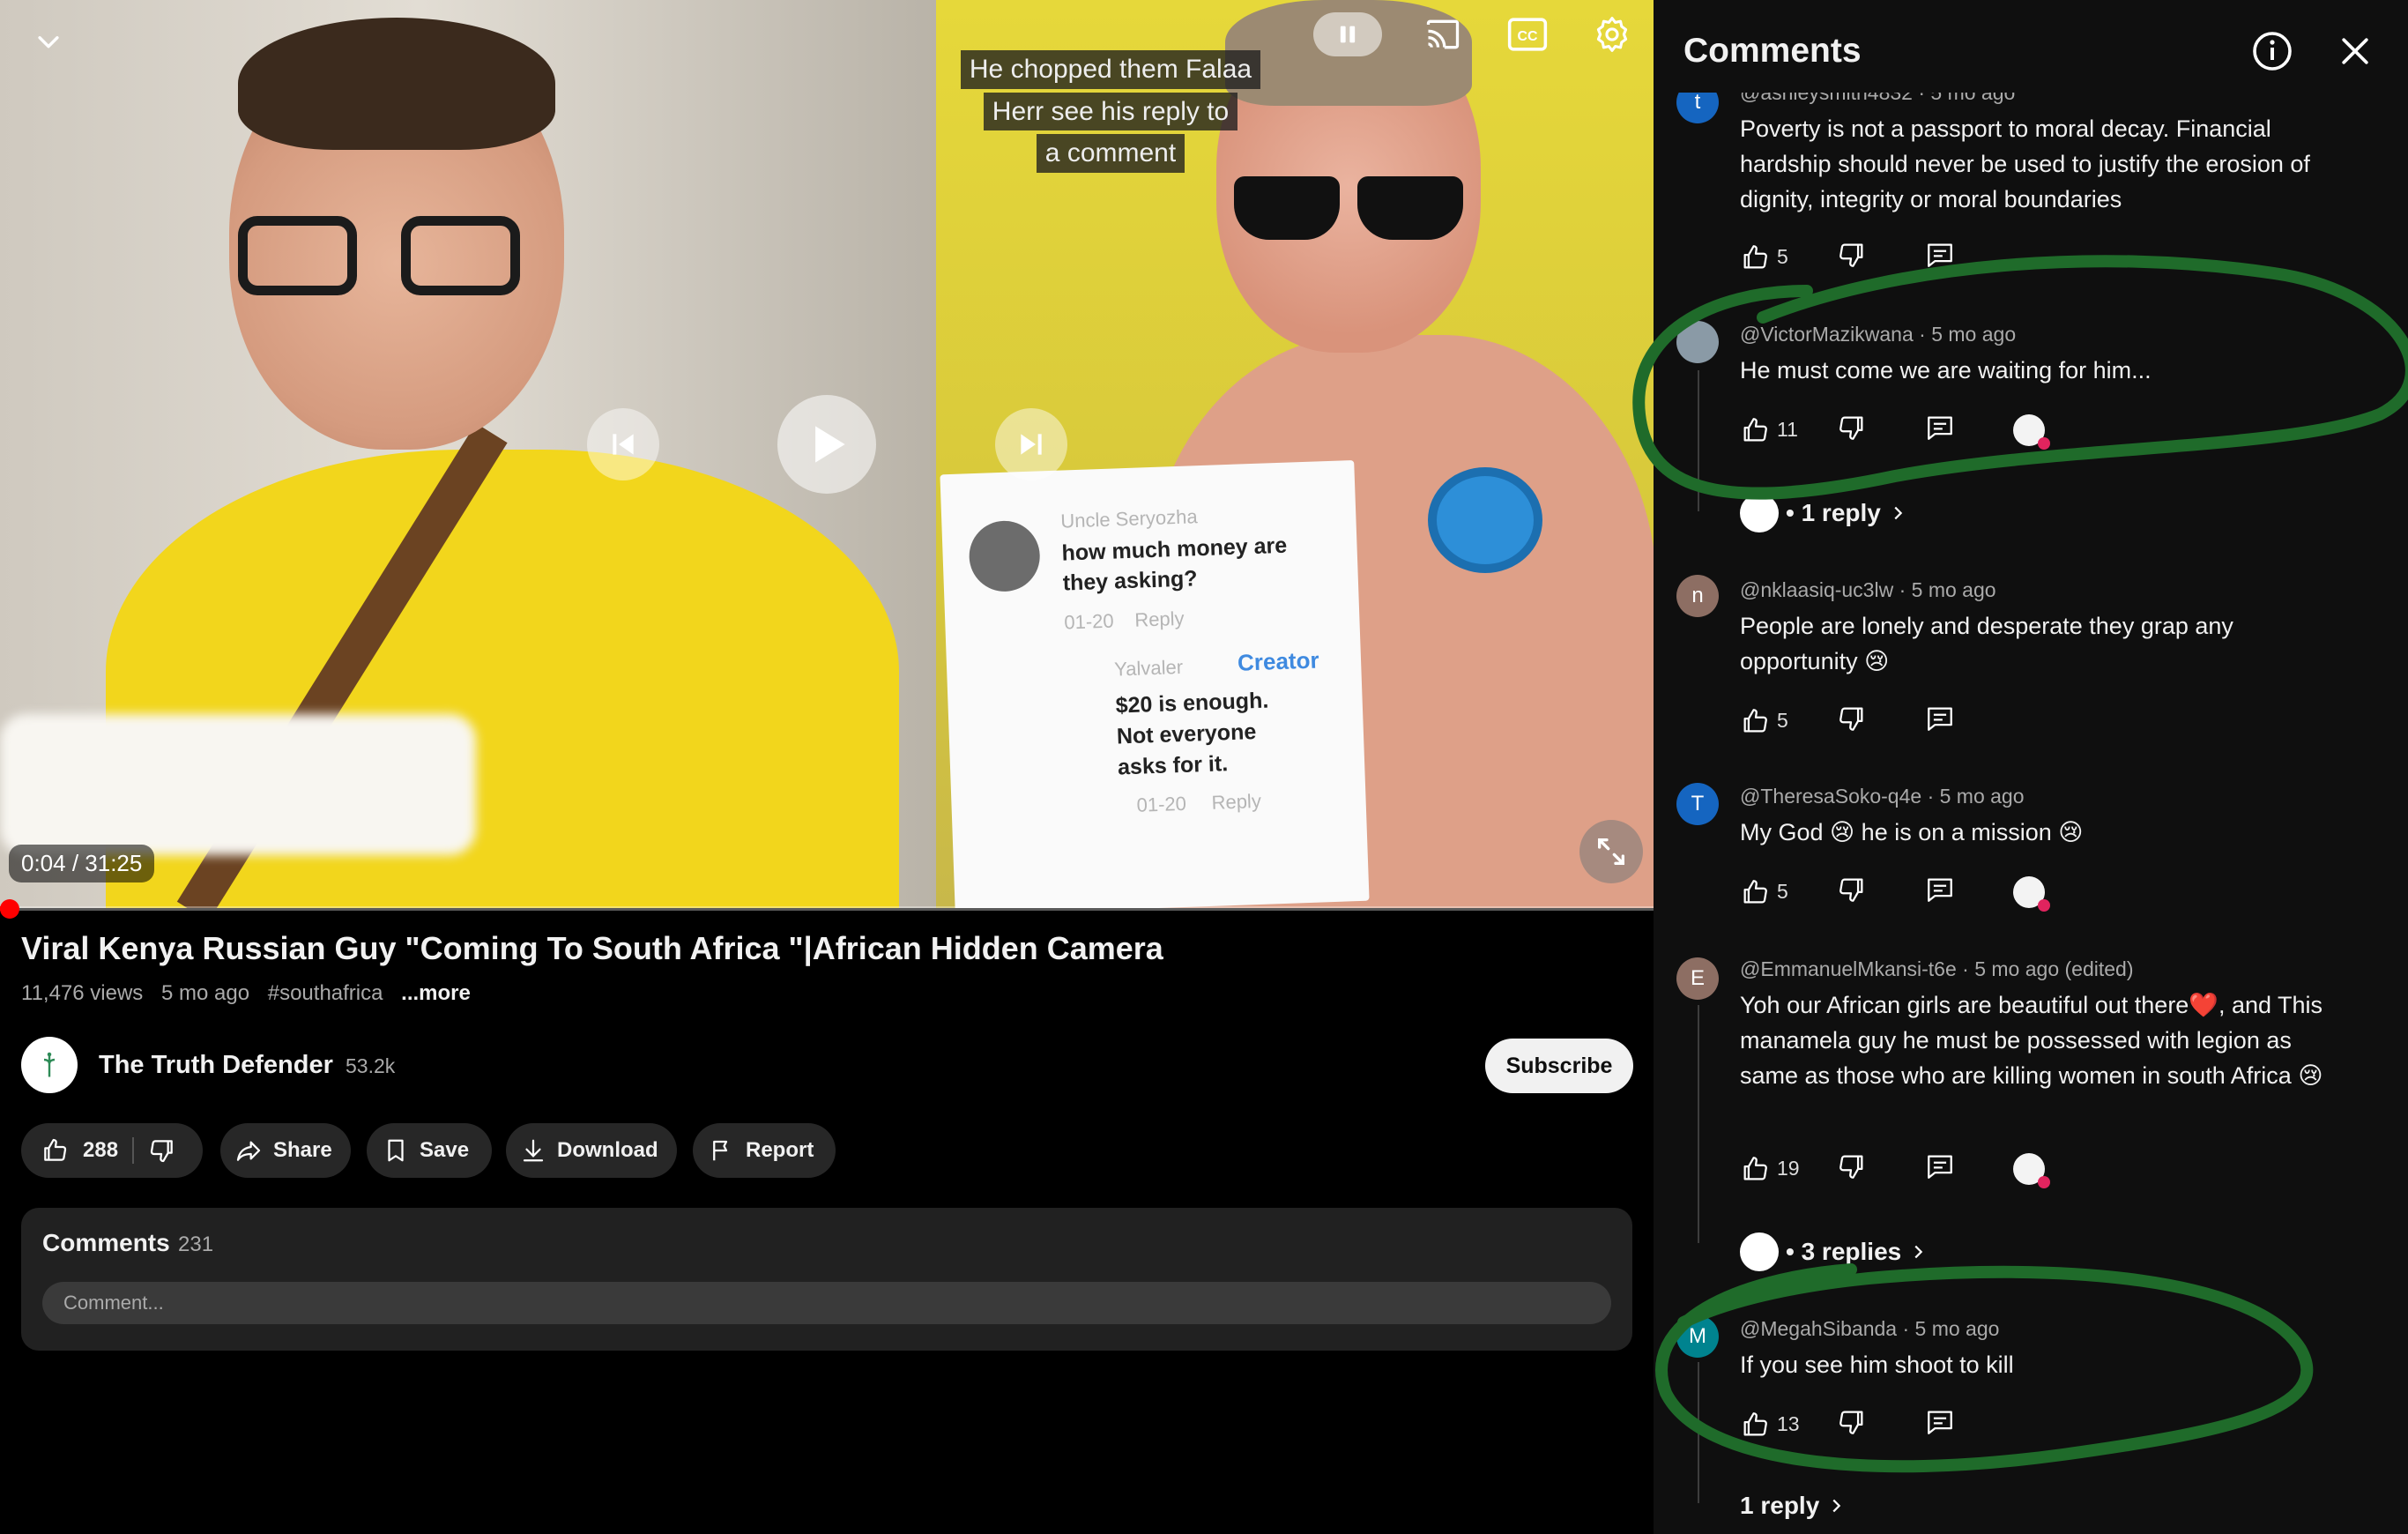 The image size is (2408, 1534). Describe the element at coordinates (49, 1065) in the screenshot. I see `channel-avatar` at that location.